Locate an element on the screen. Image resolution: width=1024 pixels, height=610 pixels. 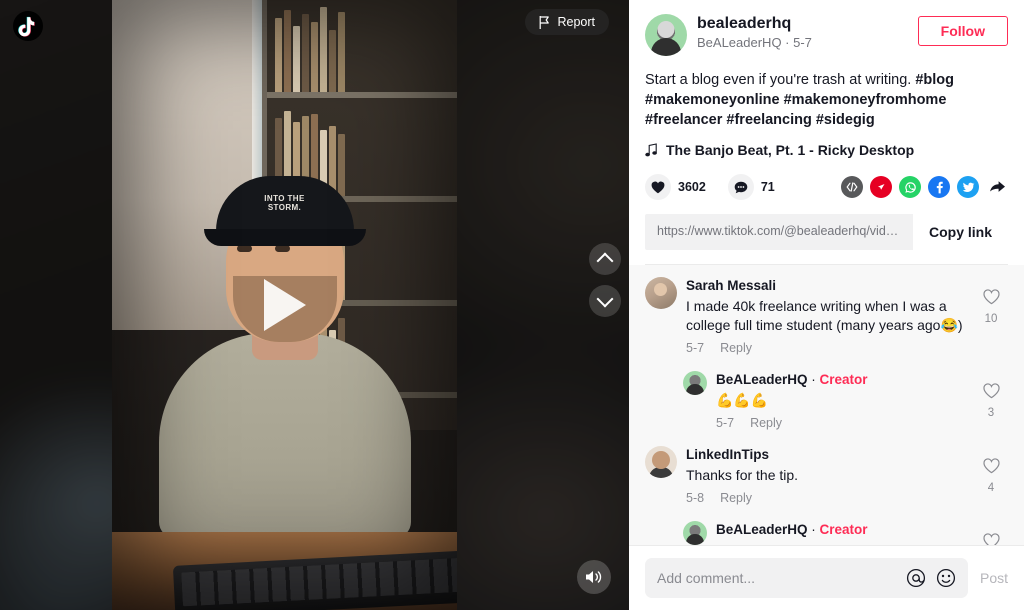
chevron-down-icon is located at coordinates (605, 299).